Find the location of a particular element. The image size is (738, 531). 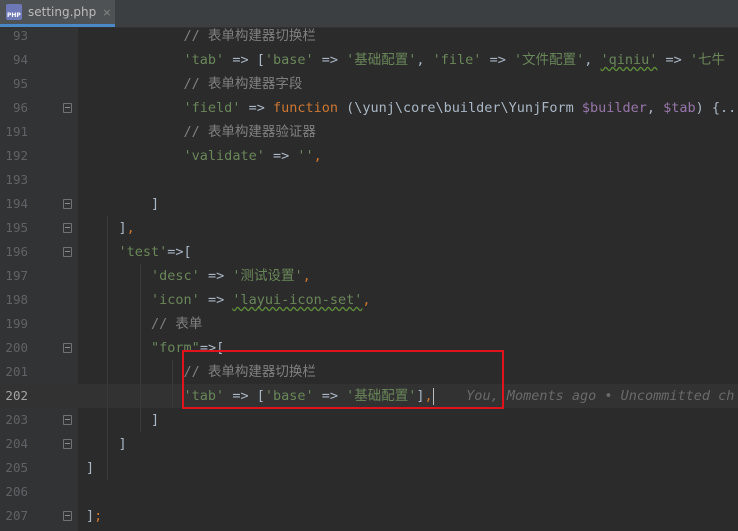

code-line: 196 'test'=>[ is located at coordinates (369, 252).